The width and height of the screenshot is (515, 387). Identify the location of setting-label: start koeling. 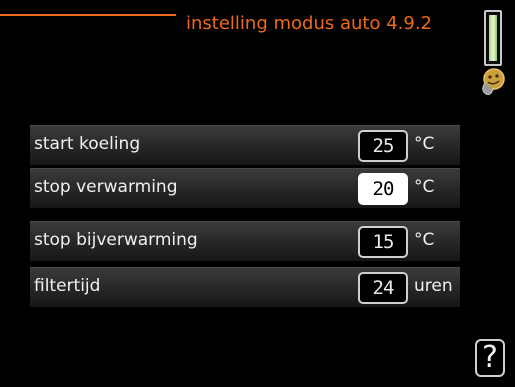
(87, 144).